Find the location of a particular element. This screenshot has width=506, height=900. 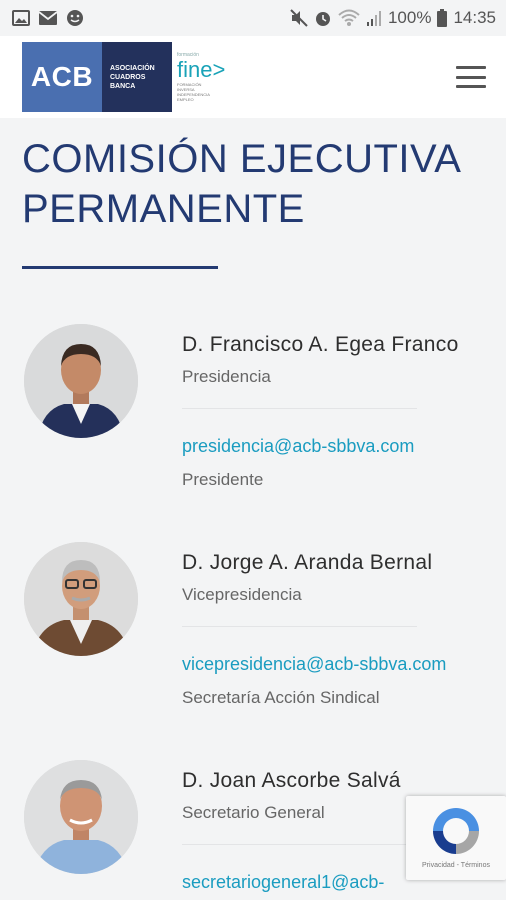

logo-line: BANCA is located at coordinates (123, 86).